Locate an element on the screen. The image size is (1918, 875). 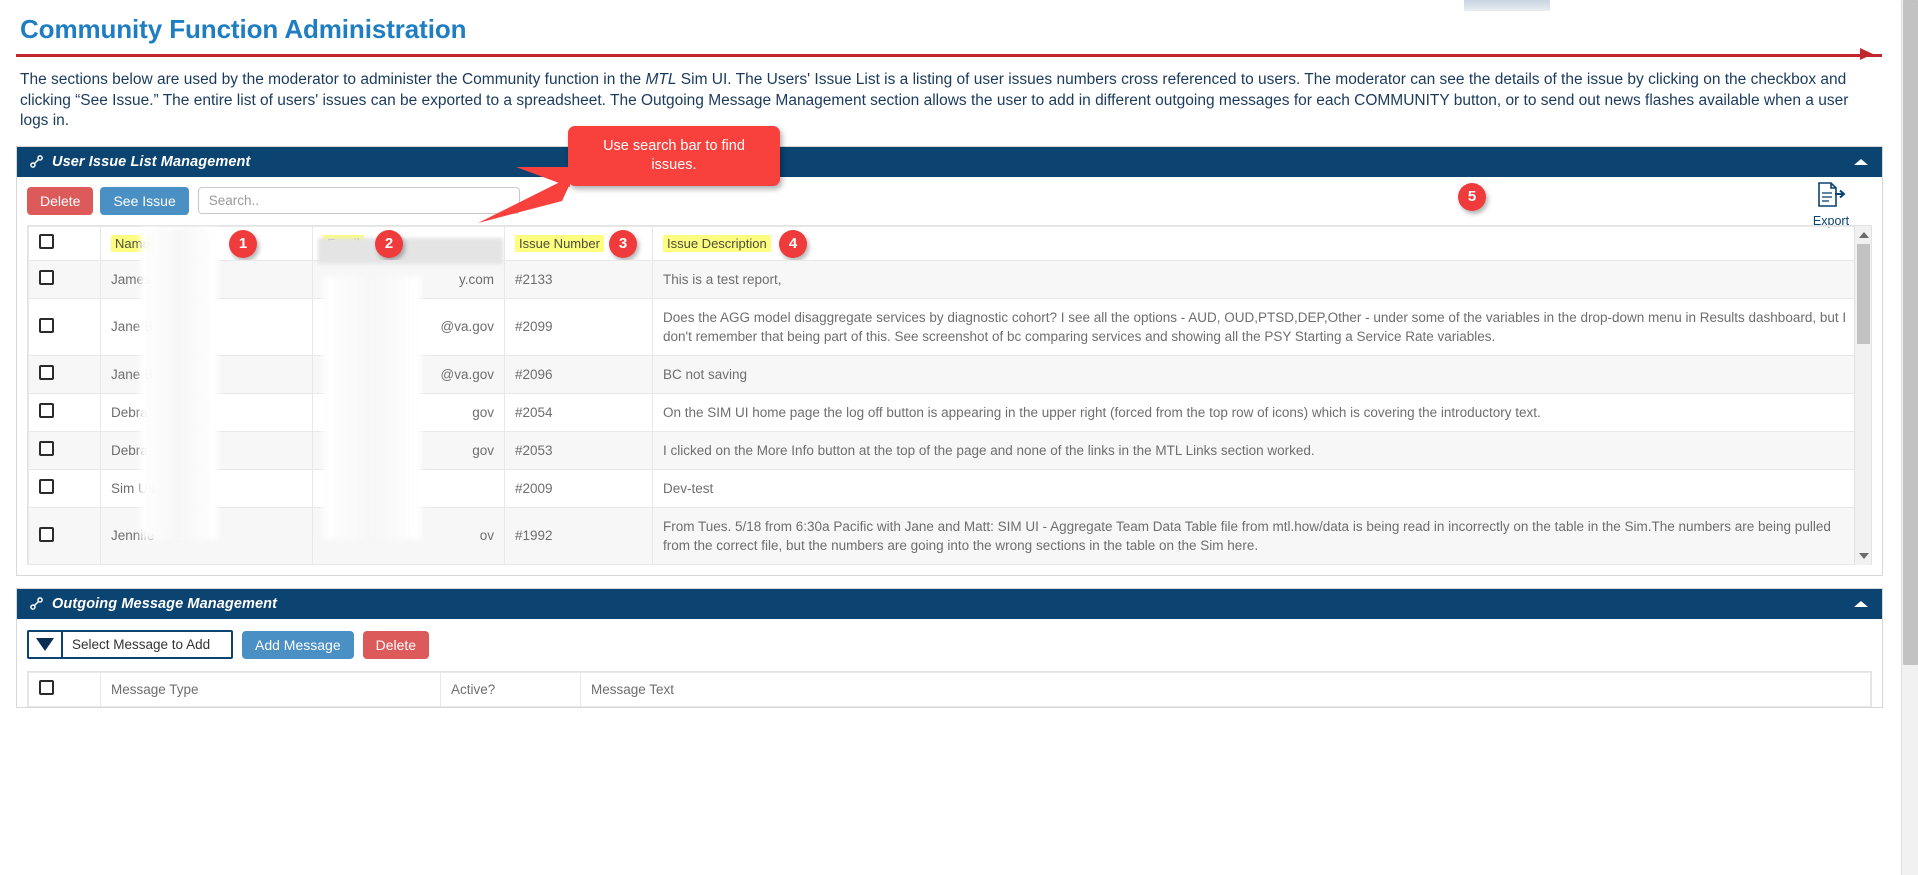
cell-issue-number: #2096 is located at coordinates (578, 374).